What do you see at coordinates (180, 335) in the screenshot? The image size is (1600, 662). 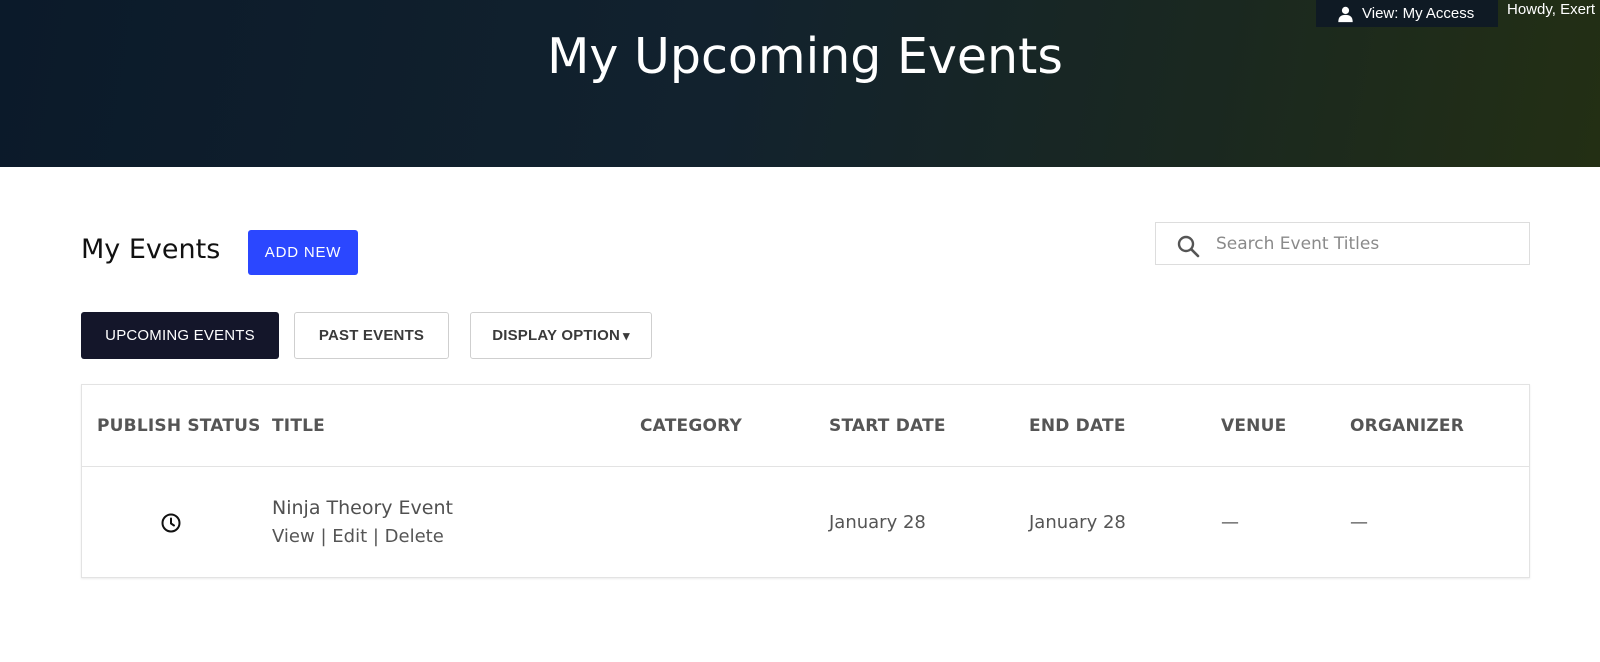 I see `tab-upcoming-events: UPCOMING EVENTS` at bounding box center [180, 335].